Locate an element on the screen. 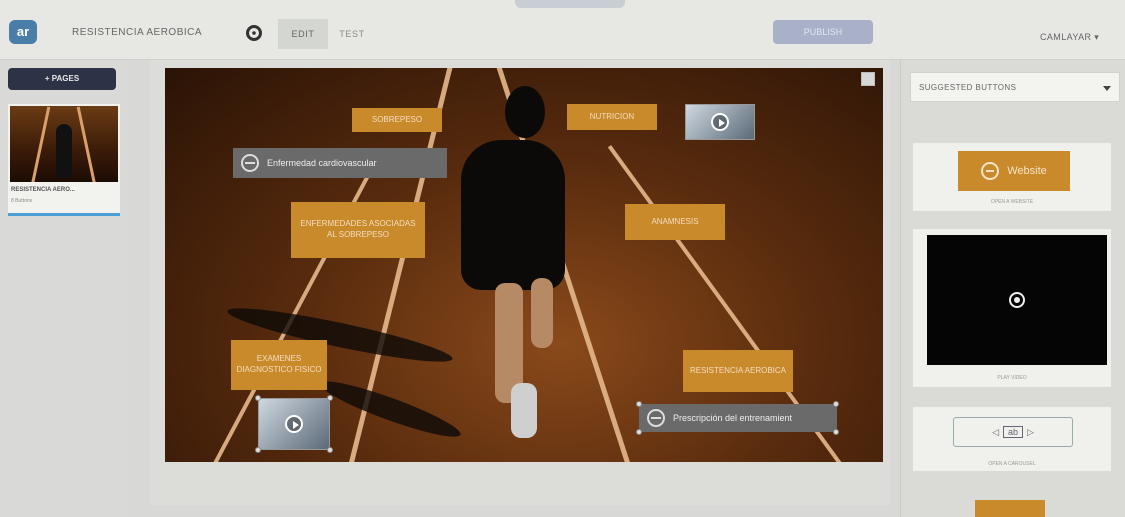 This screenshot has width=1125, height=517. app-logo: ar is located at coordinates (23, 32).